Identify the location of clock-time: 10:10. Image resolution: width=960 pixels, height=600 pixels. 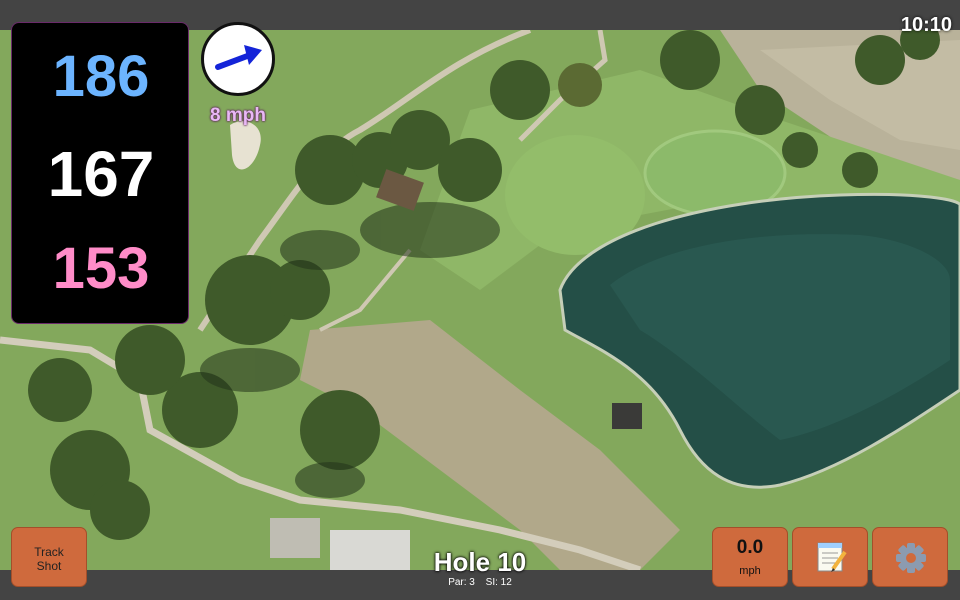
(926, 25).